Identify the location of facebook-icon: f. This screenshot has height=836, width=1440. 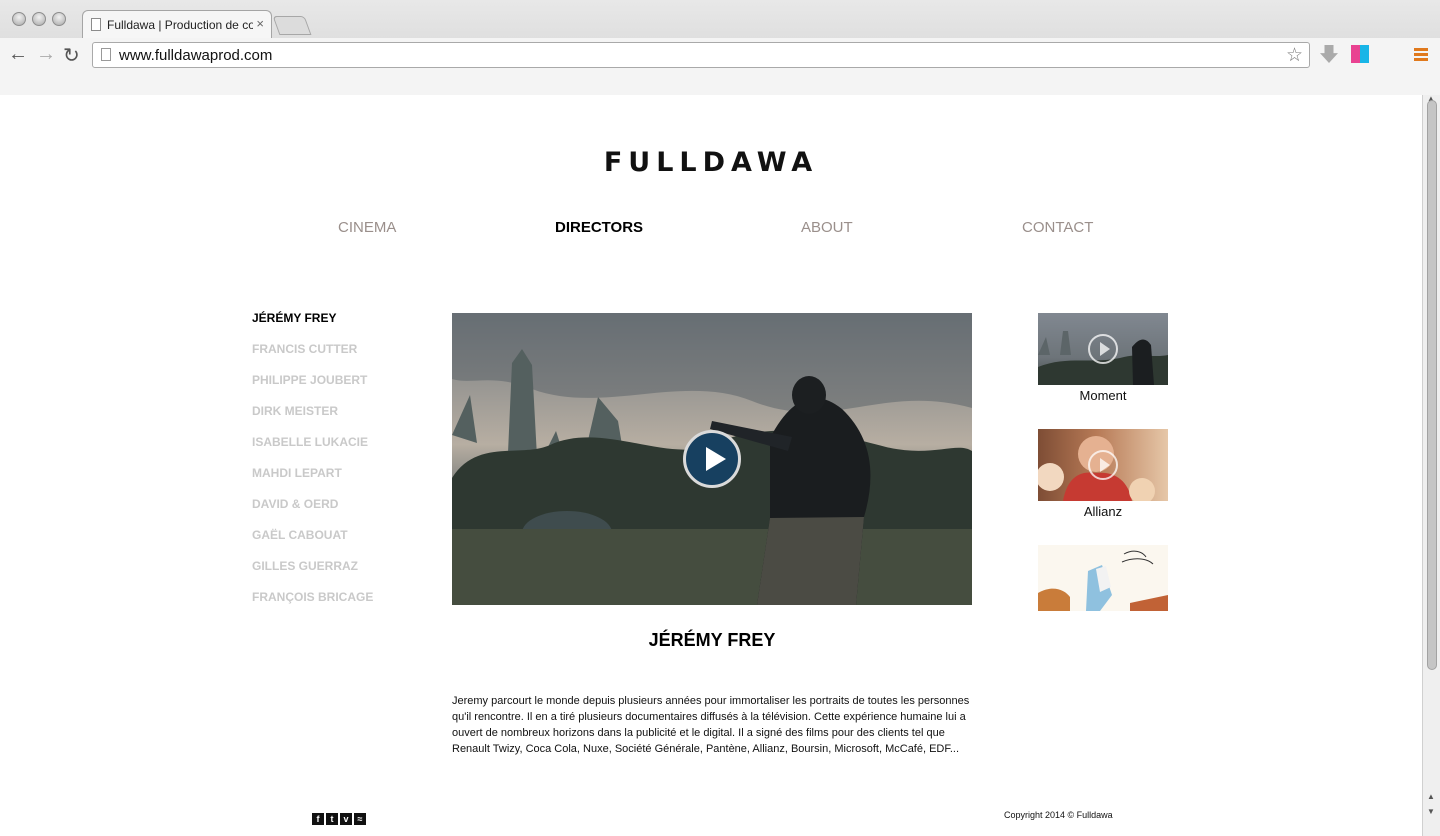
(318, 819).